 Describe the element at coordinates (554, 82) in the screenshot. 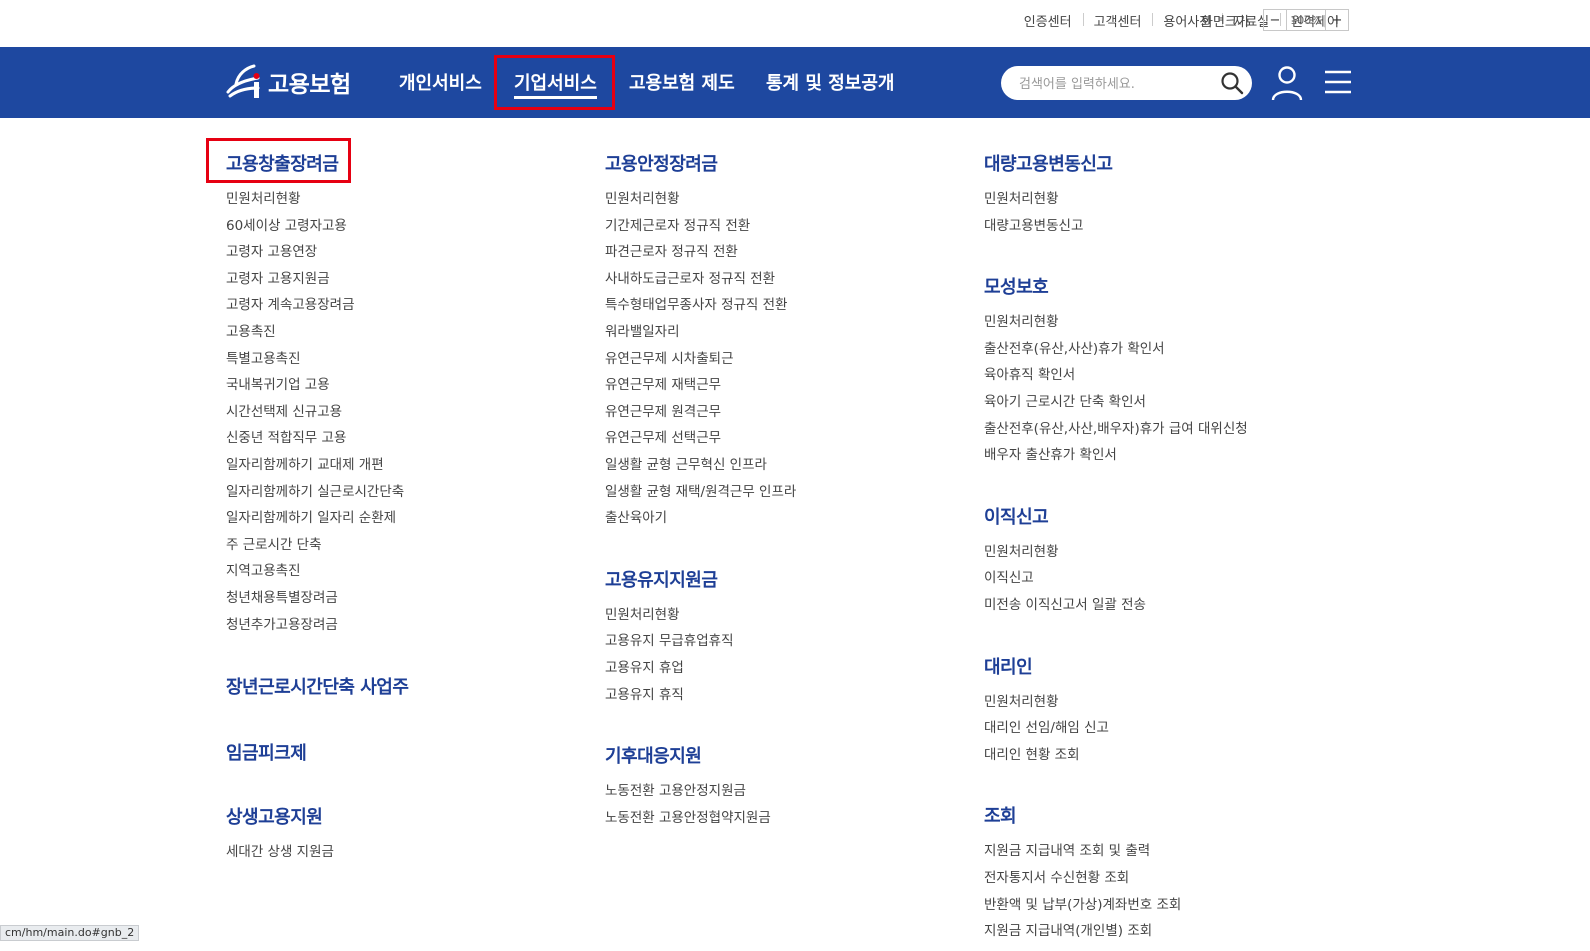

I see `highlight-box-menu` at that location.